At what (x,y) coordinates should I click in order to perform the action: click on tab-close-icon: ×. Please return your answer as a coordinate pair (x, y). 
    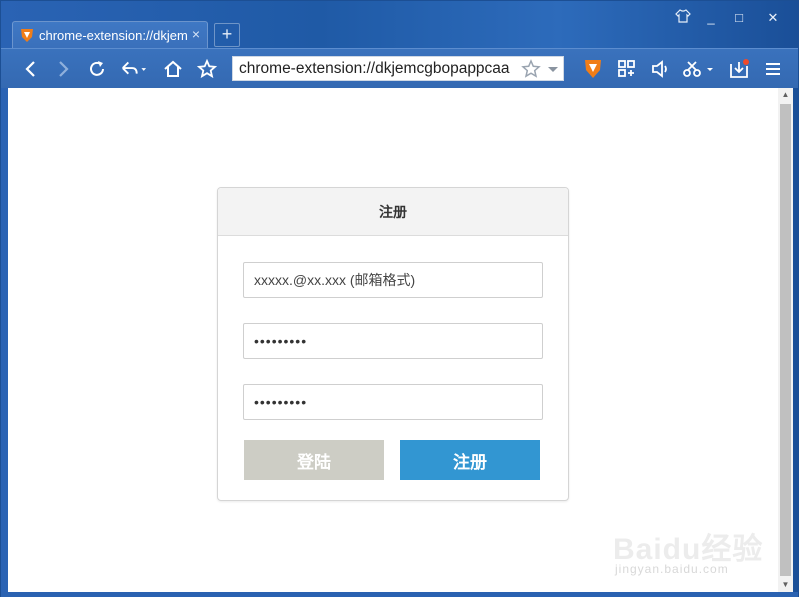
    Looking at the image, I should click on (196, 34).